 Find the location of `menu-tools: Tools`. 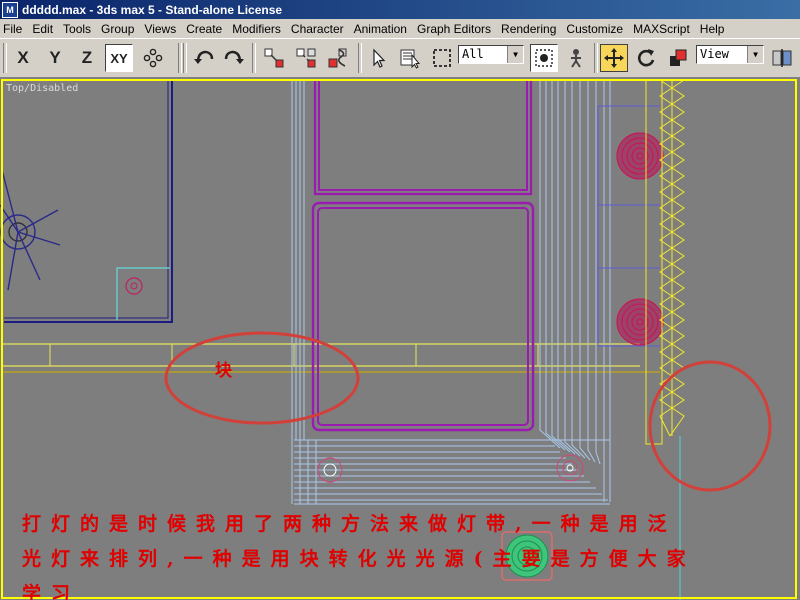

menu-tools: Tools is located at coordinates (77, 29).